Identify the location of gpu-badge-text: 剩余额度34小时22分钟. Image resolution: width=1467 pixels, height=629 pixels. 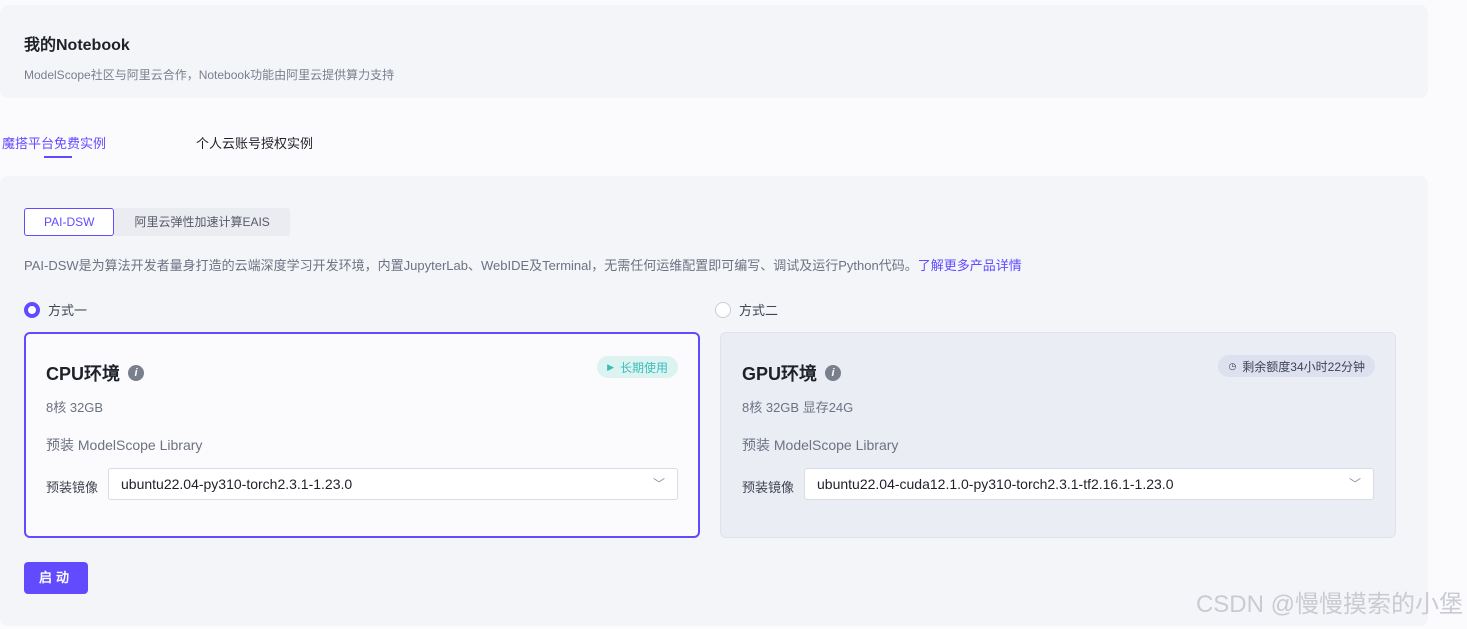
(1303, 366).